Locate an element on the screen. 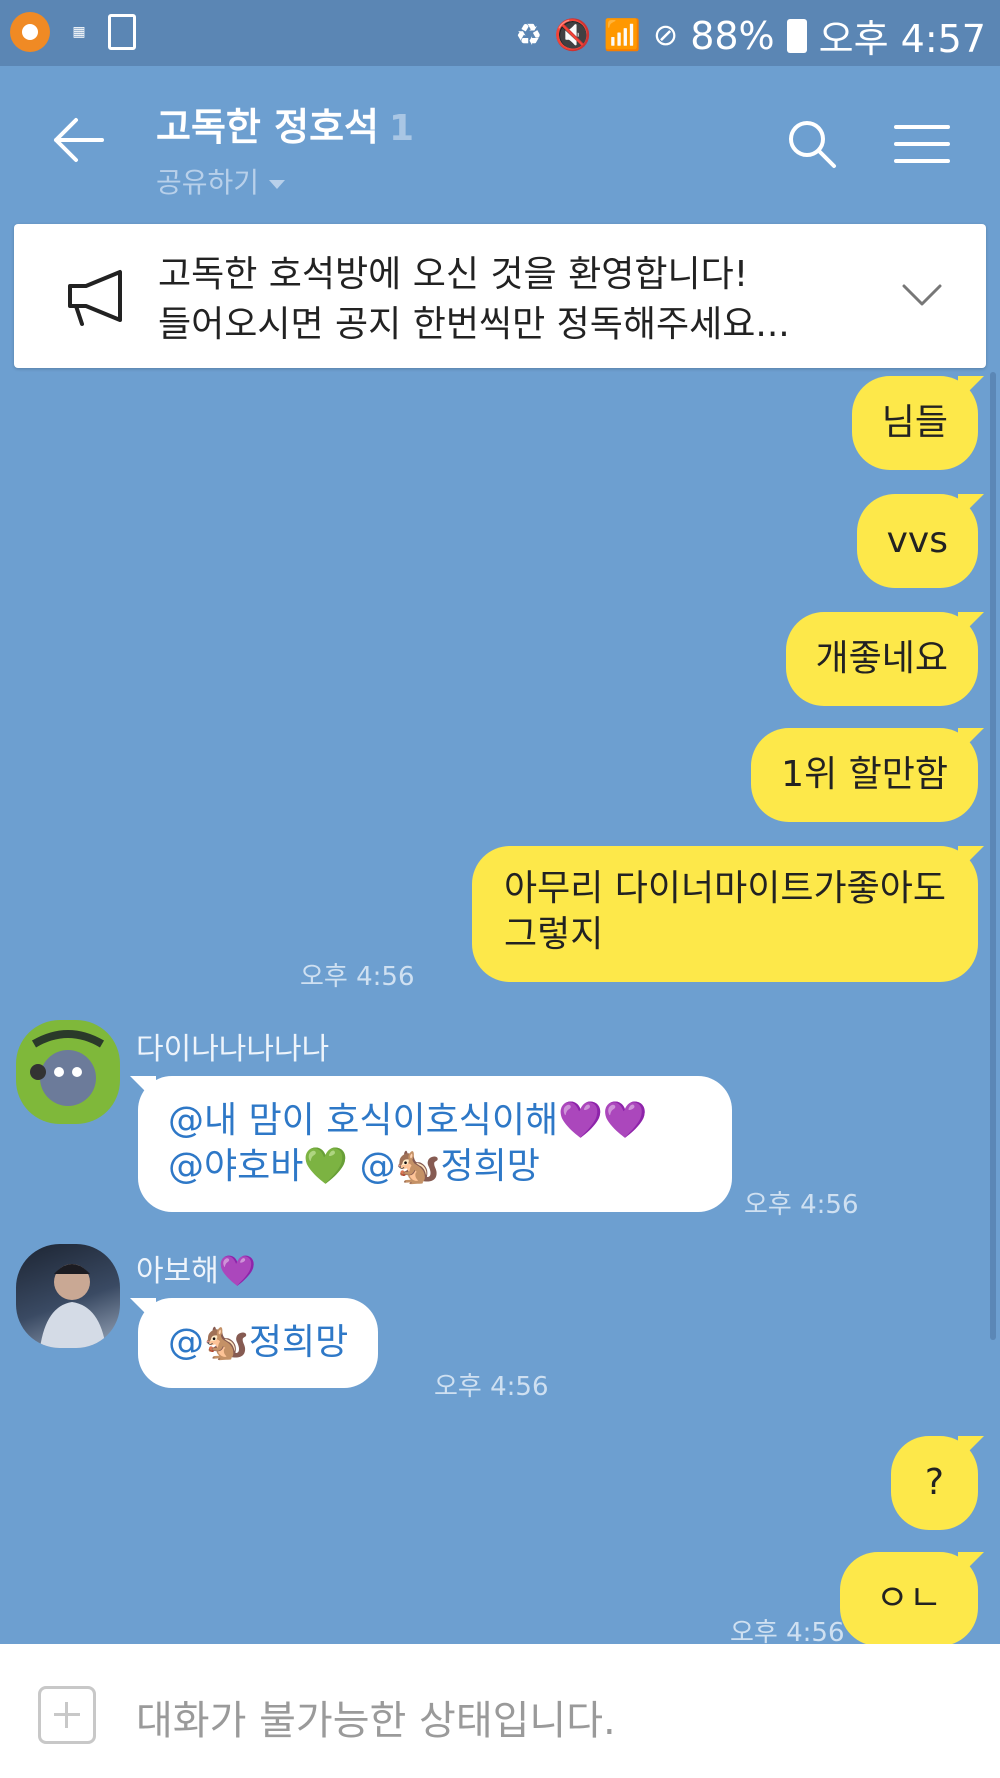 The height and width of the screenshot is (1778, 1000). plus-icon is located at coordinates (67, 1715).